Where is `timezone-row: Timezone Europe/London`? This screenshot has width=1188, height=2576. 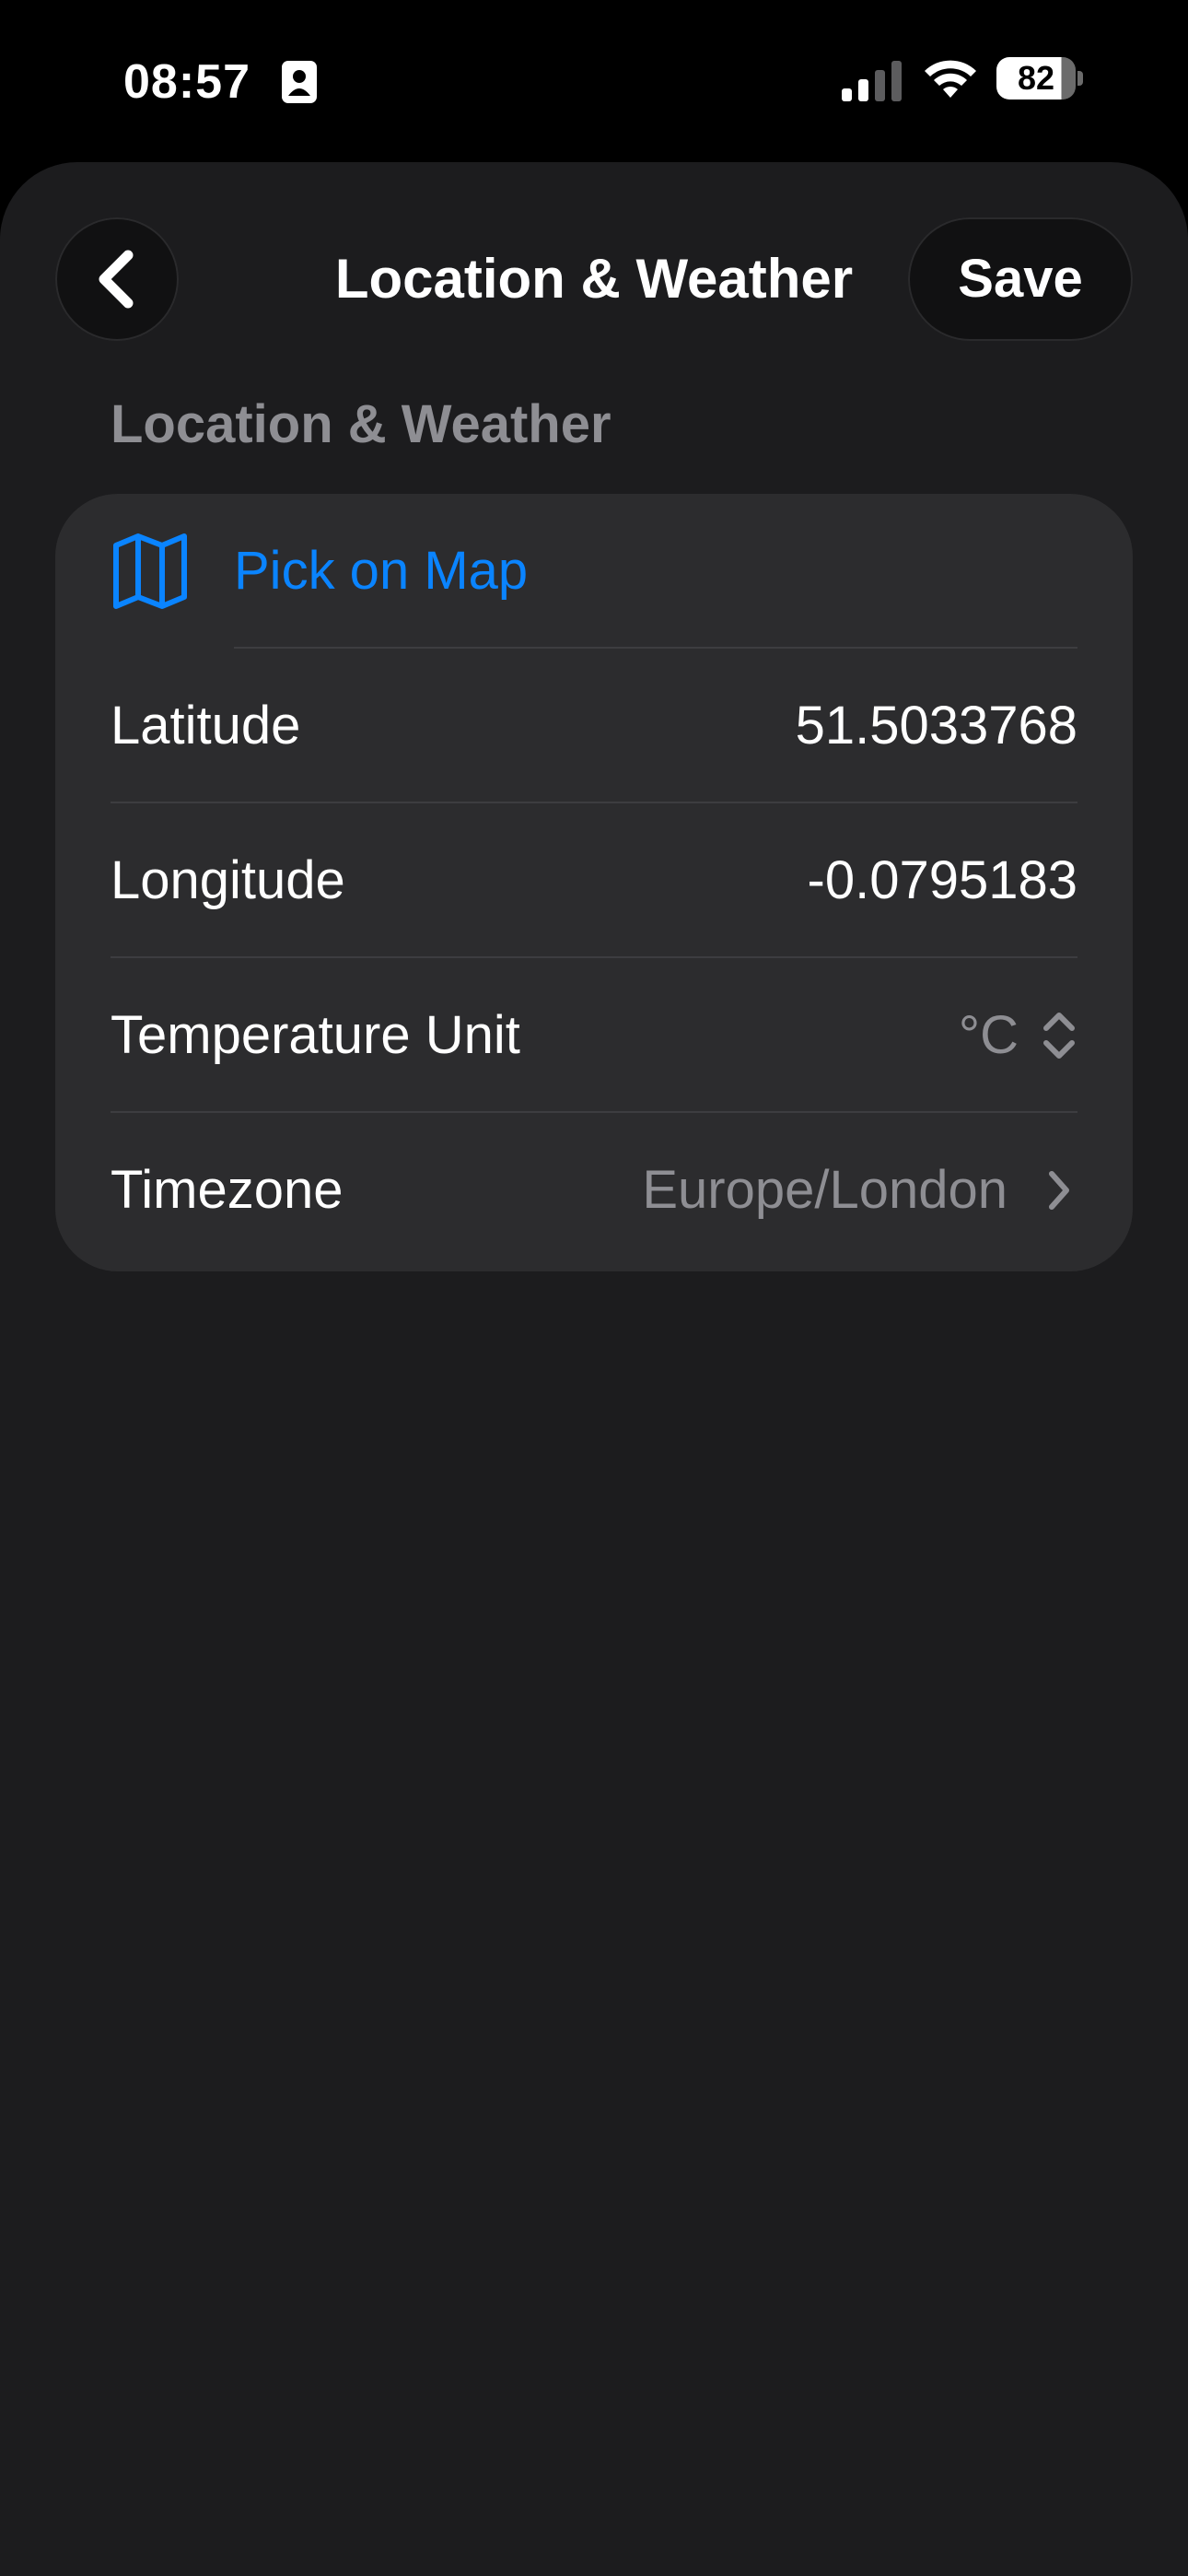 timezone-row: Timezone Europe/London is located at coordinates (594, 1190).